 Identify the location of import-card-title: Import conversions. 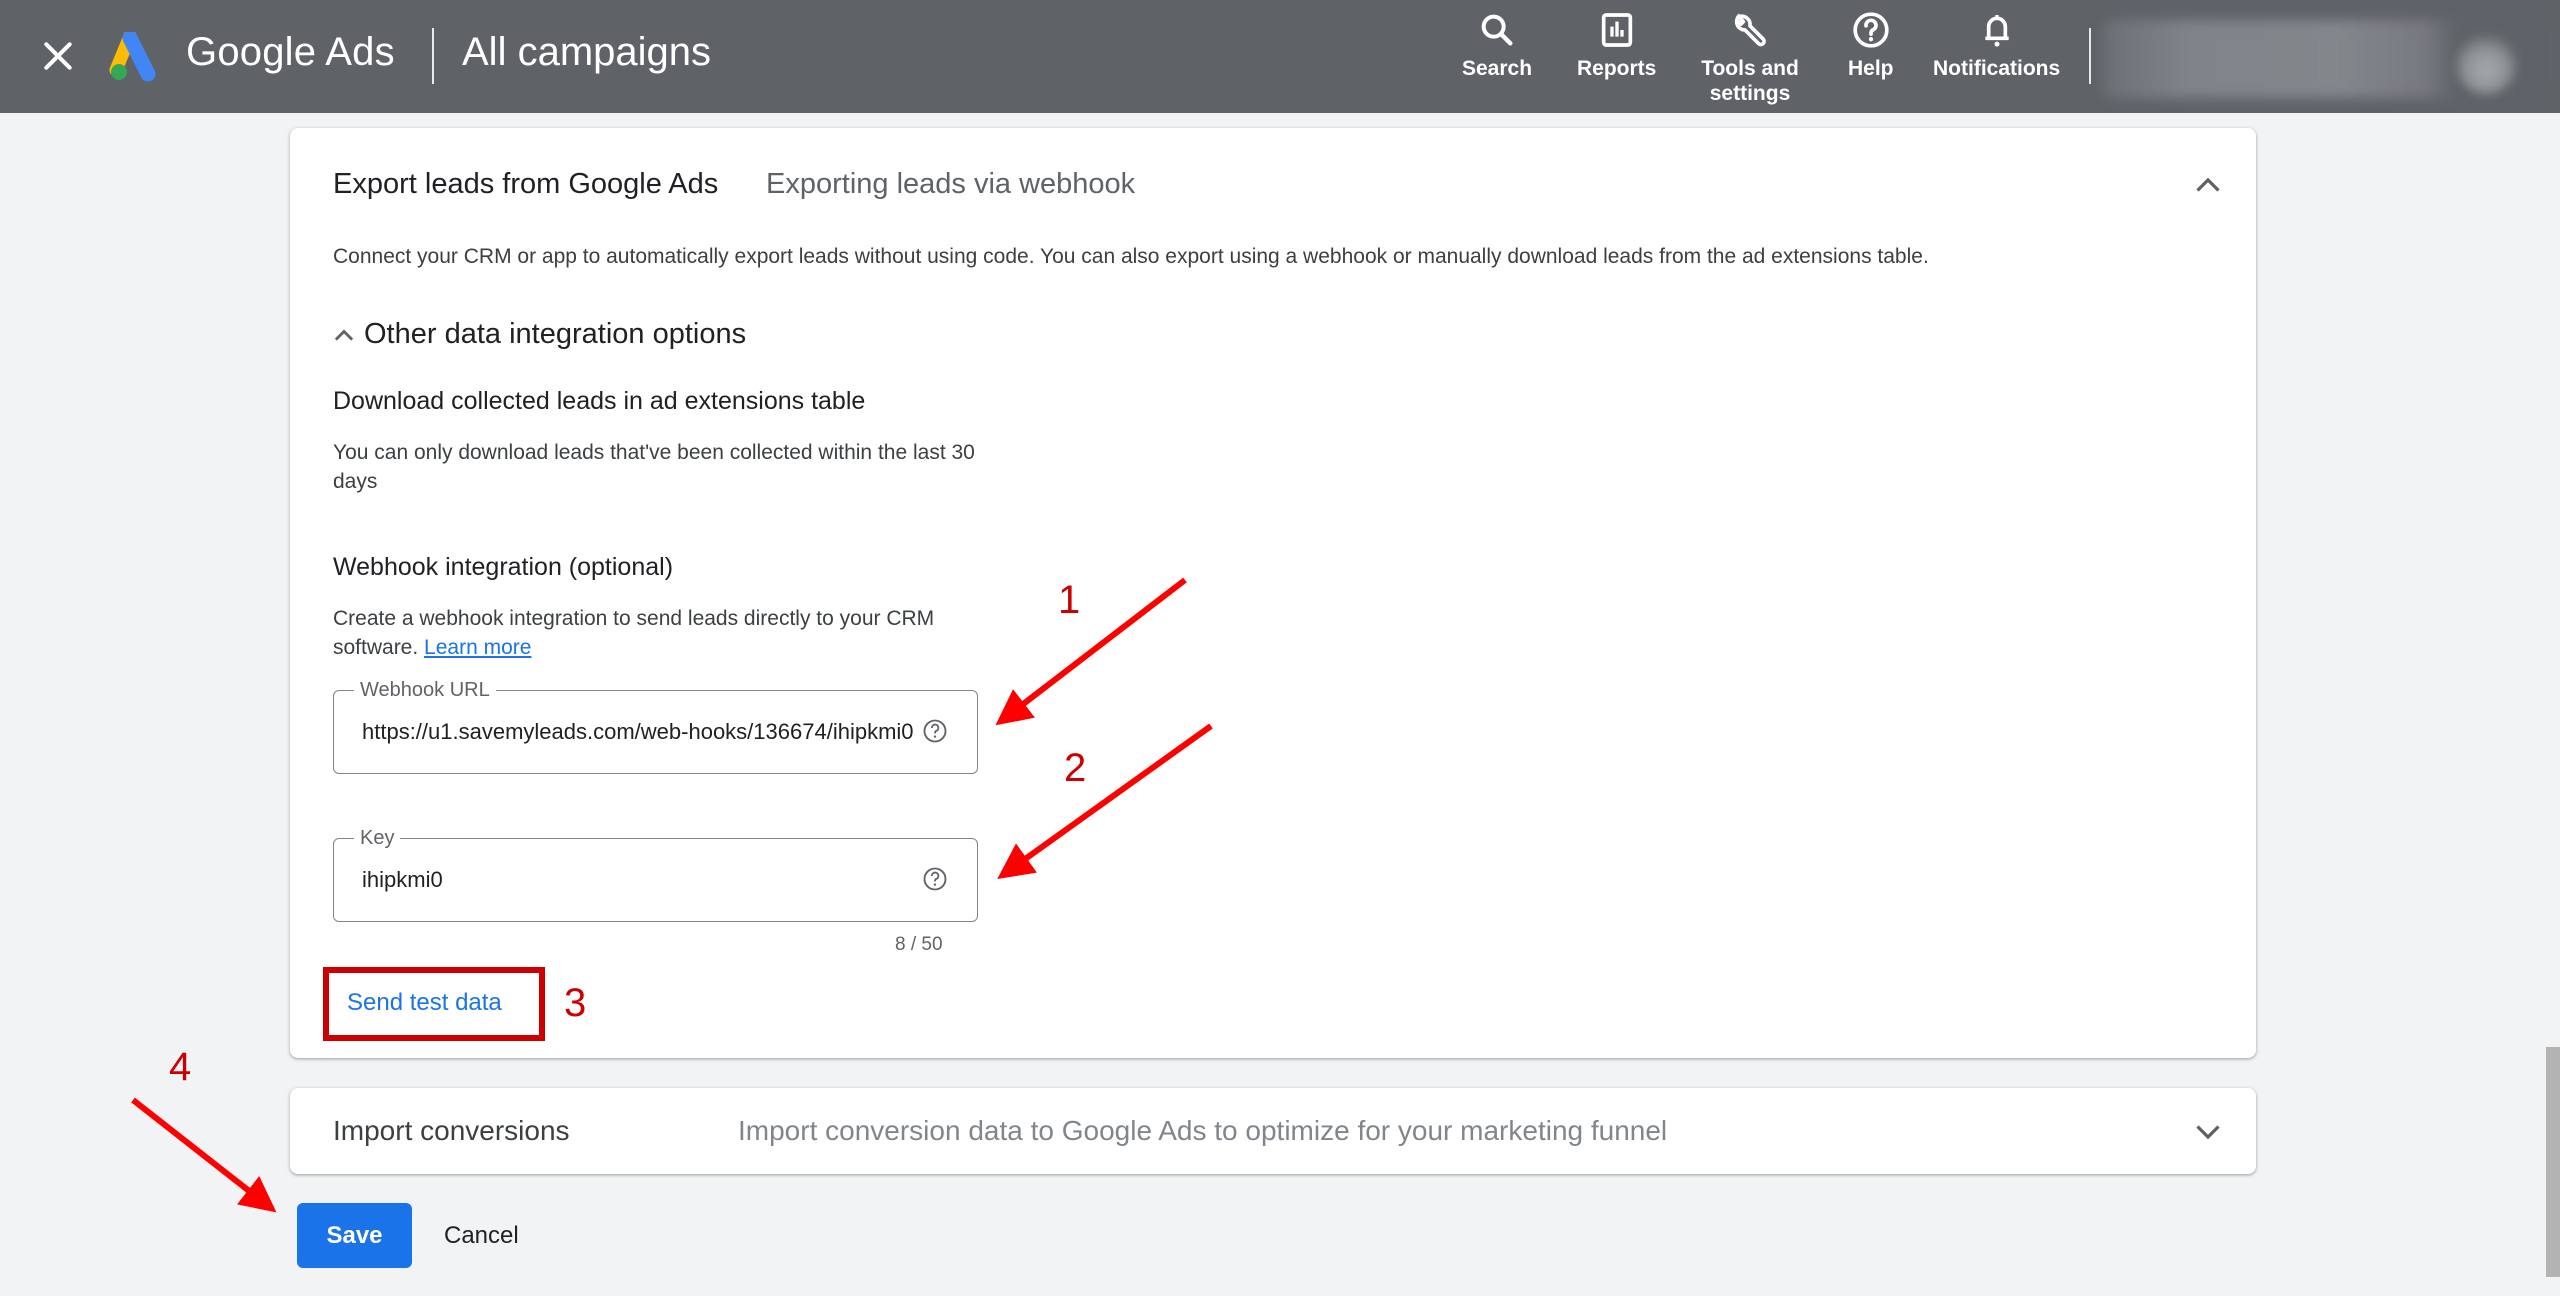
(451, 1130).